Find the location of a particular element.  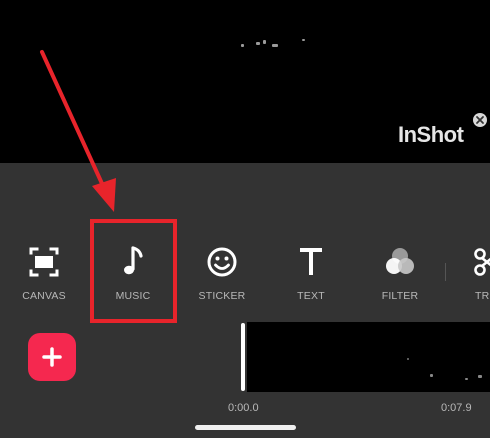

annotation-arrow is located at coordinates (78, 131).